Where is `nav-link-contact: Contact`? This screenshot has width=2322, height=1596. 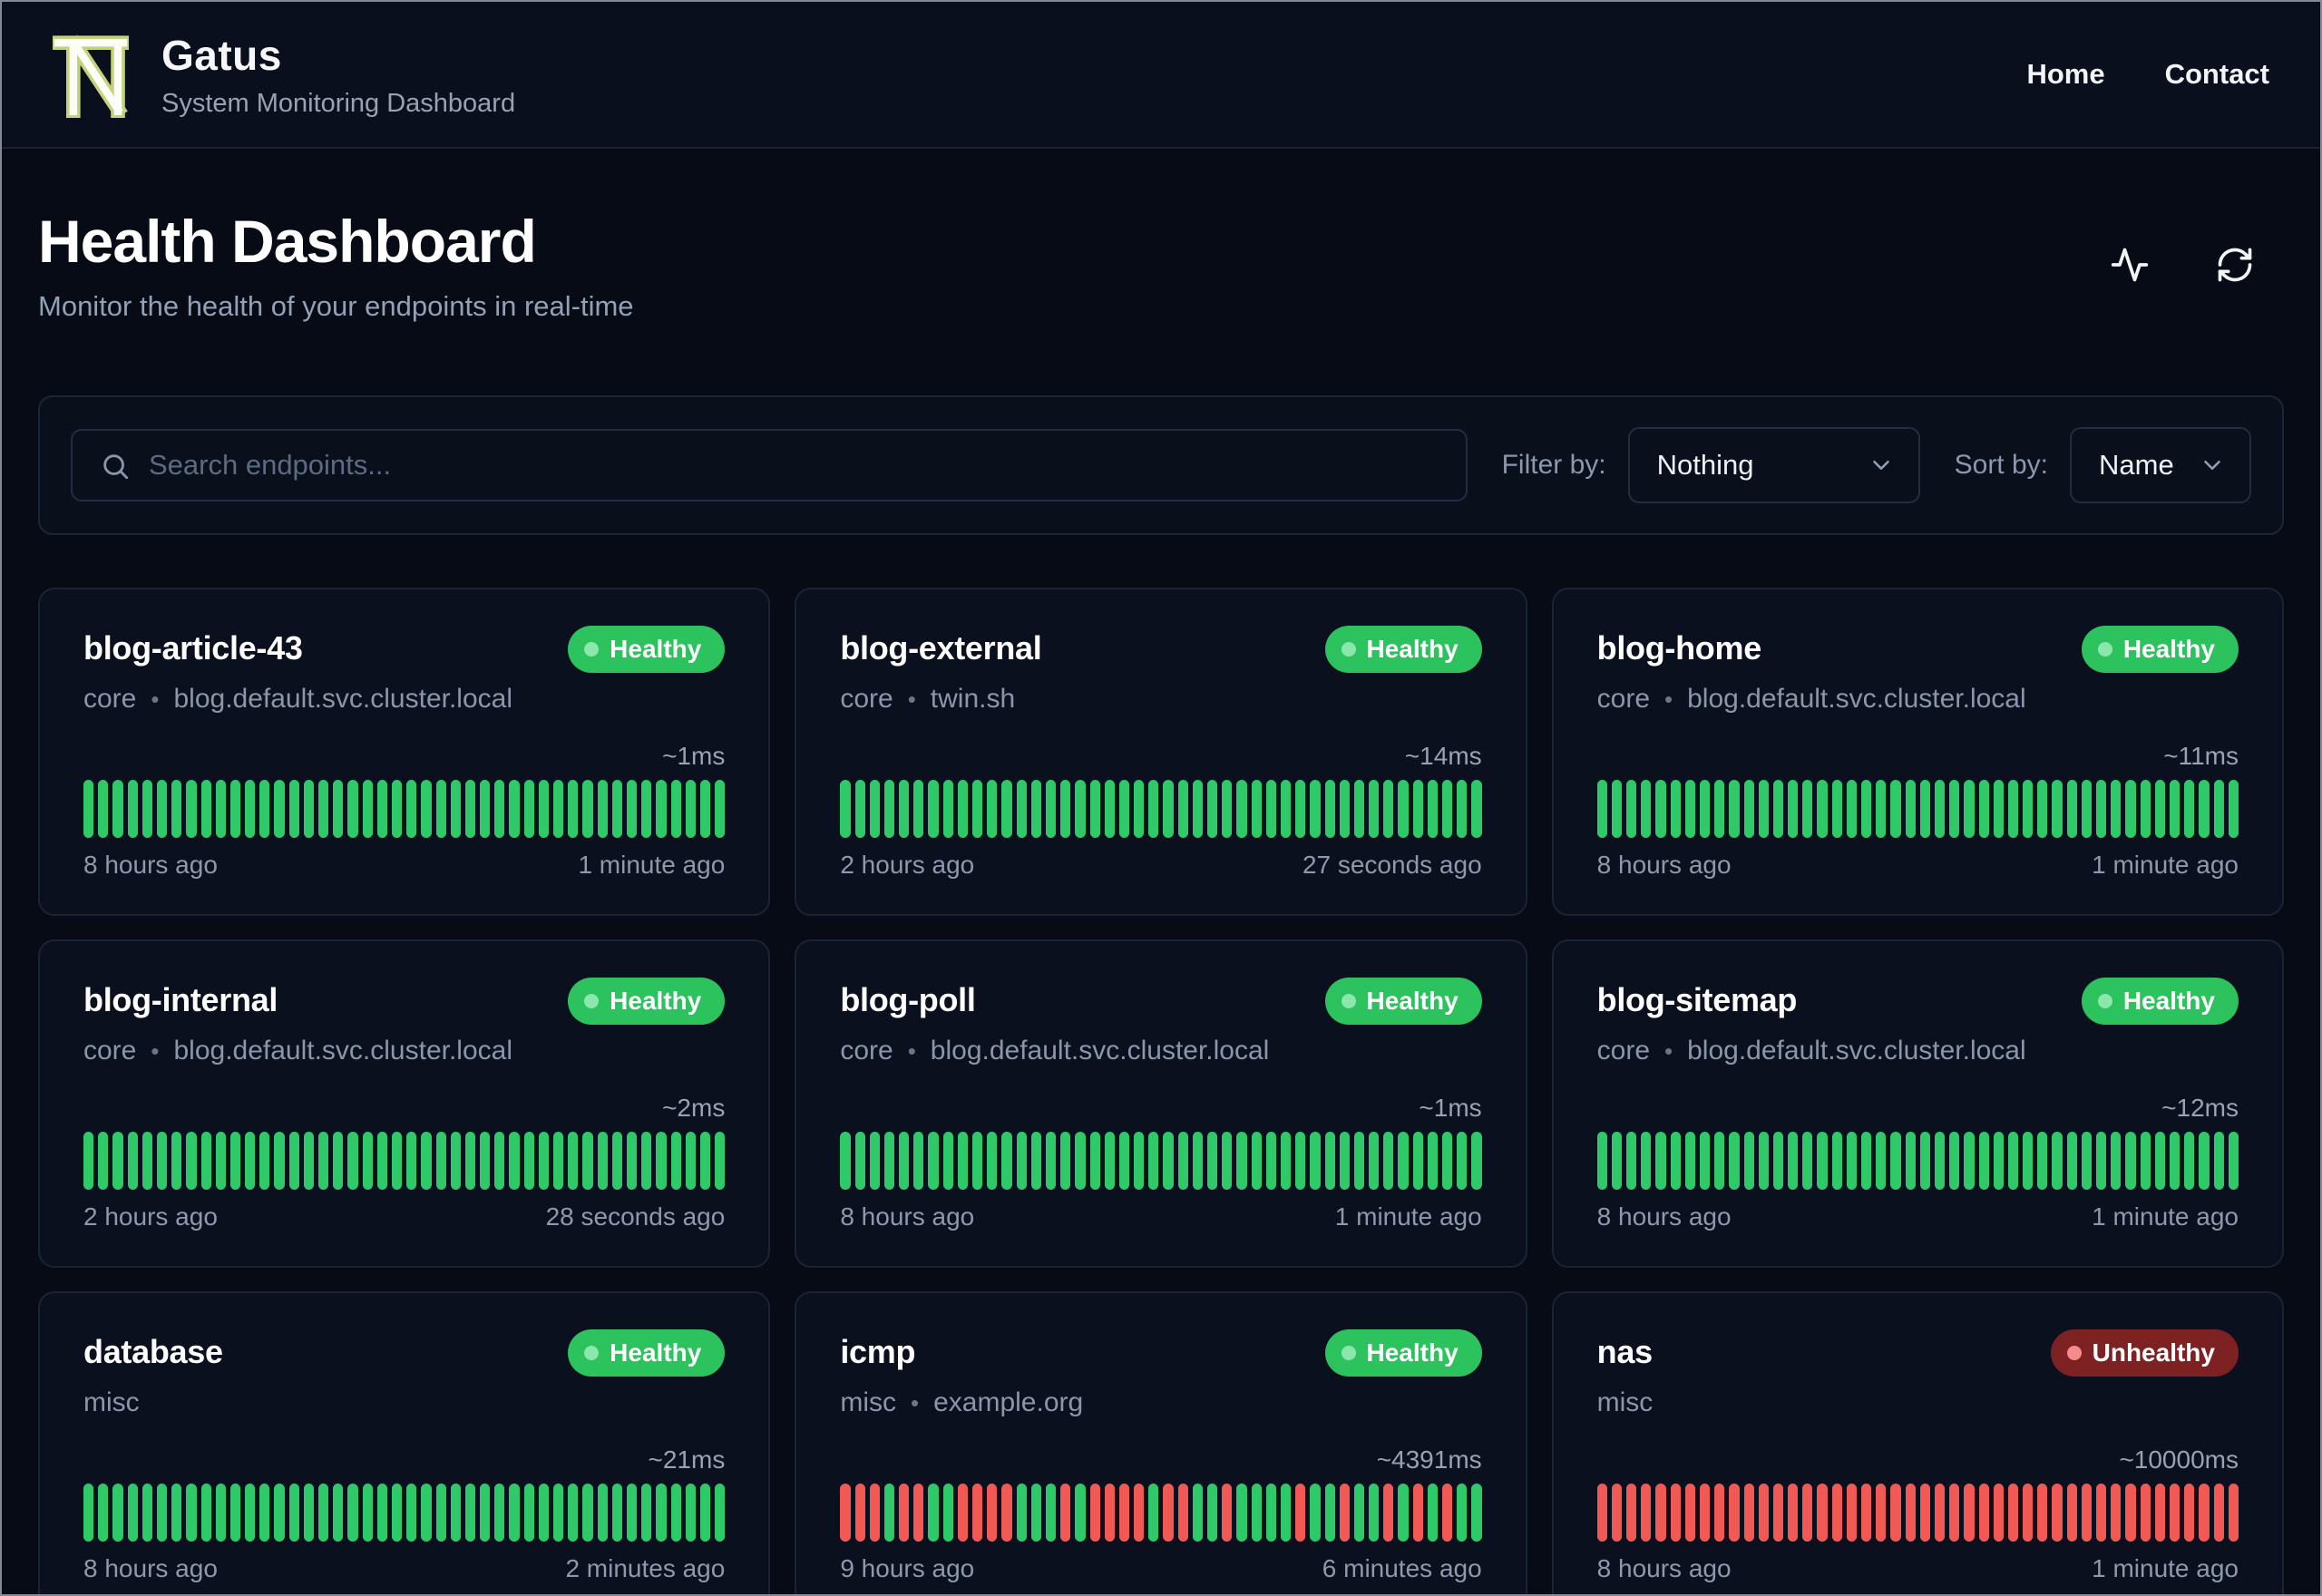
nav-link-contact: Contact is located at coordinates (2217, 74).